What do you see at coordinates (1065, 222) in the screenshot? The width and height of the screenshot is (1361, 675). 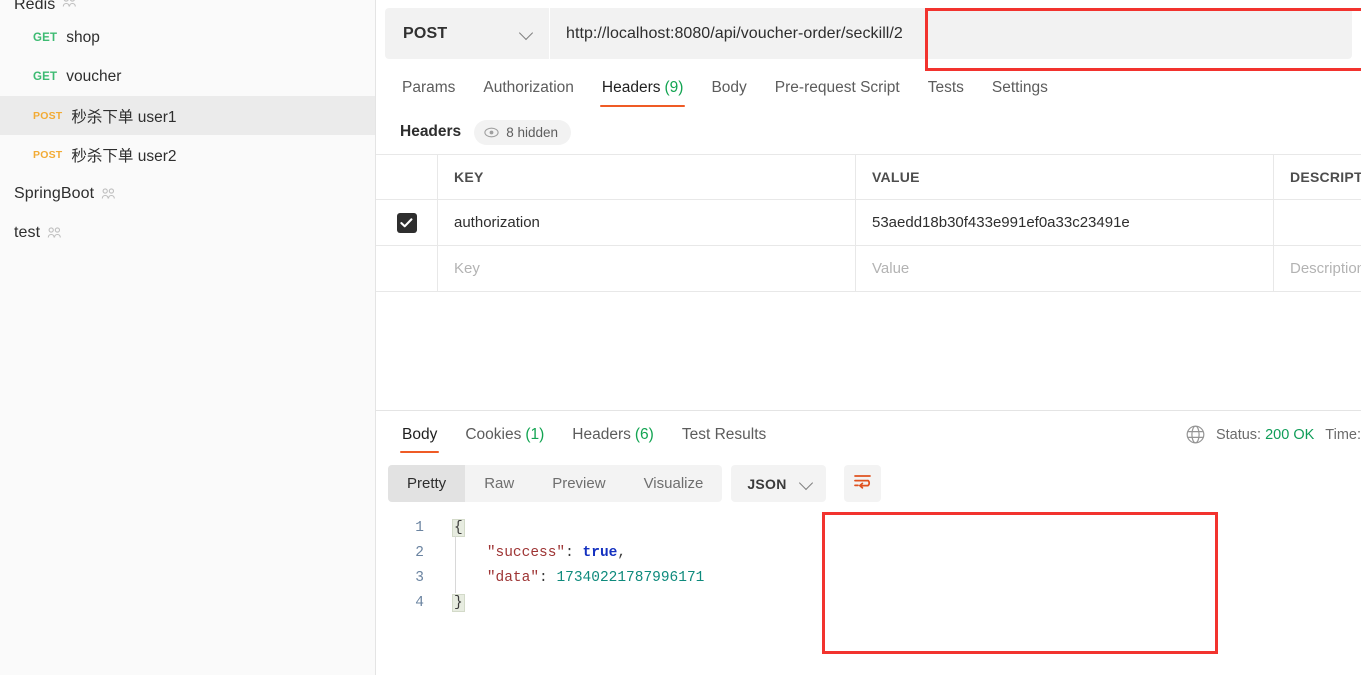 I see `header-value-input: 53aedd18b30f433e991ef0a33c23491e` at bounding box center [1065, 222].